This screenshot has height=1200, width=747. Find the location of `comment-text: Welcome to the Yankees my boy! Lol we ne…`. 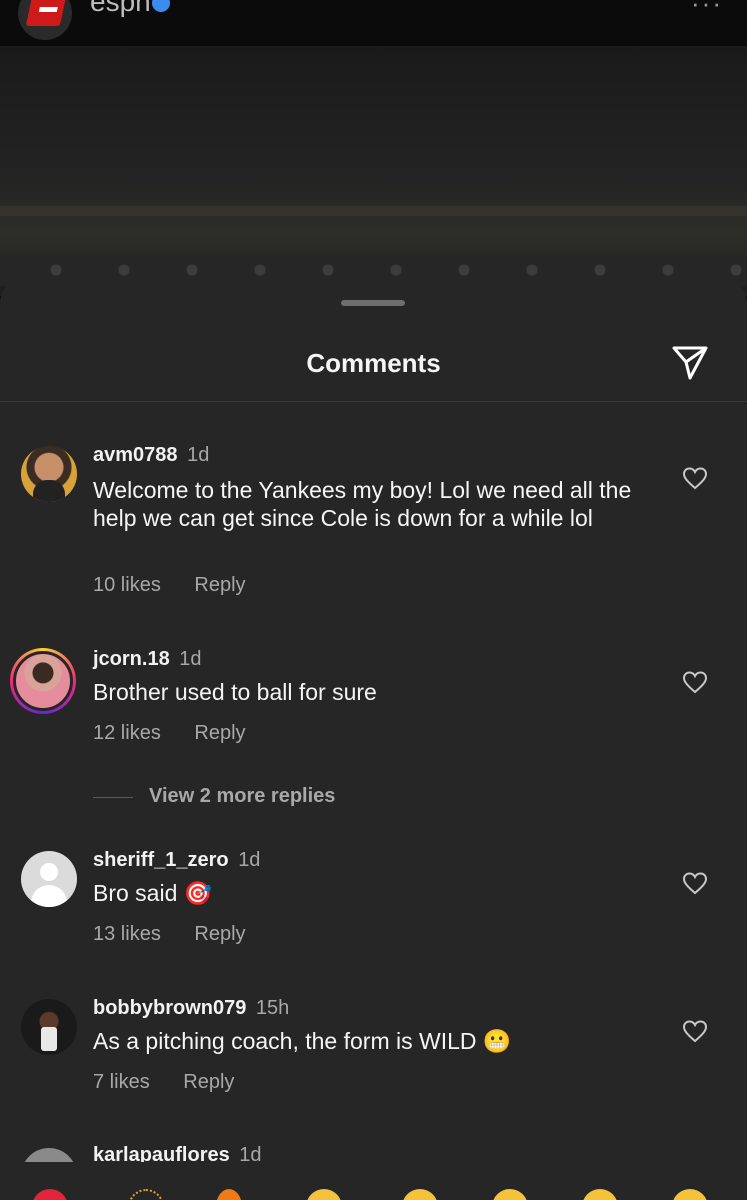

comment-text: Welcome to the Yankees my boy! Lol we ne… is located at coordinates (362, 504).